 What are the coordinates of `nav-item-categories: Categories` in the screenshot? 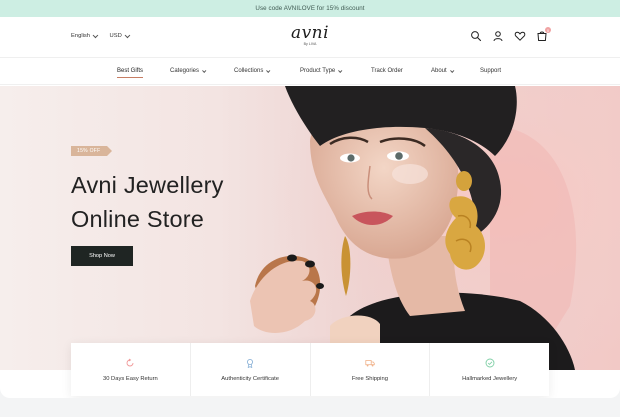 It's located at (188, 71).